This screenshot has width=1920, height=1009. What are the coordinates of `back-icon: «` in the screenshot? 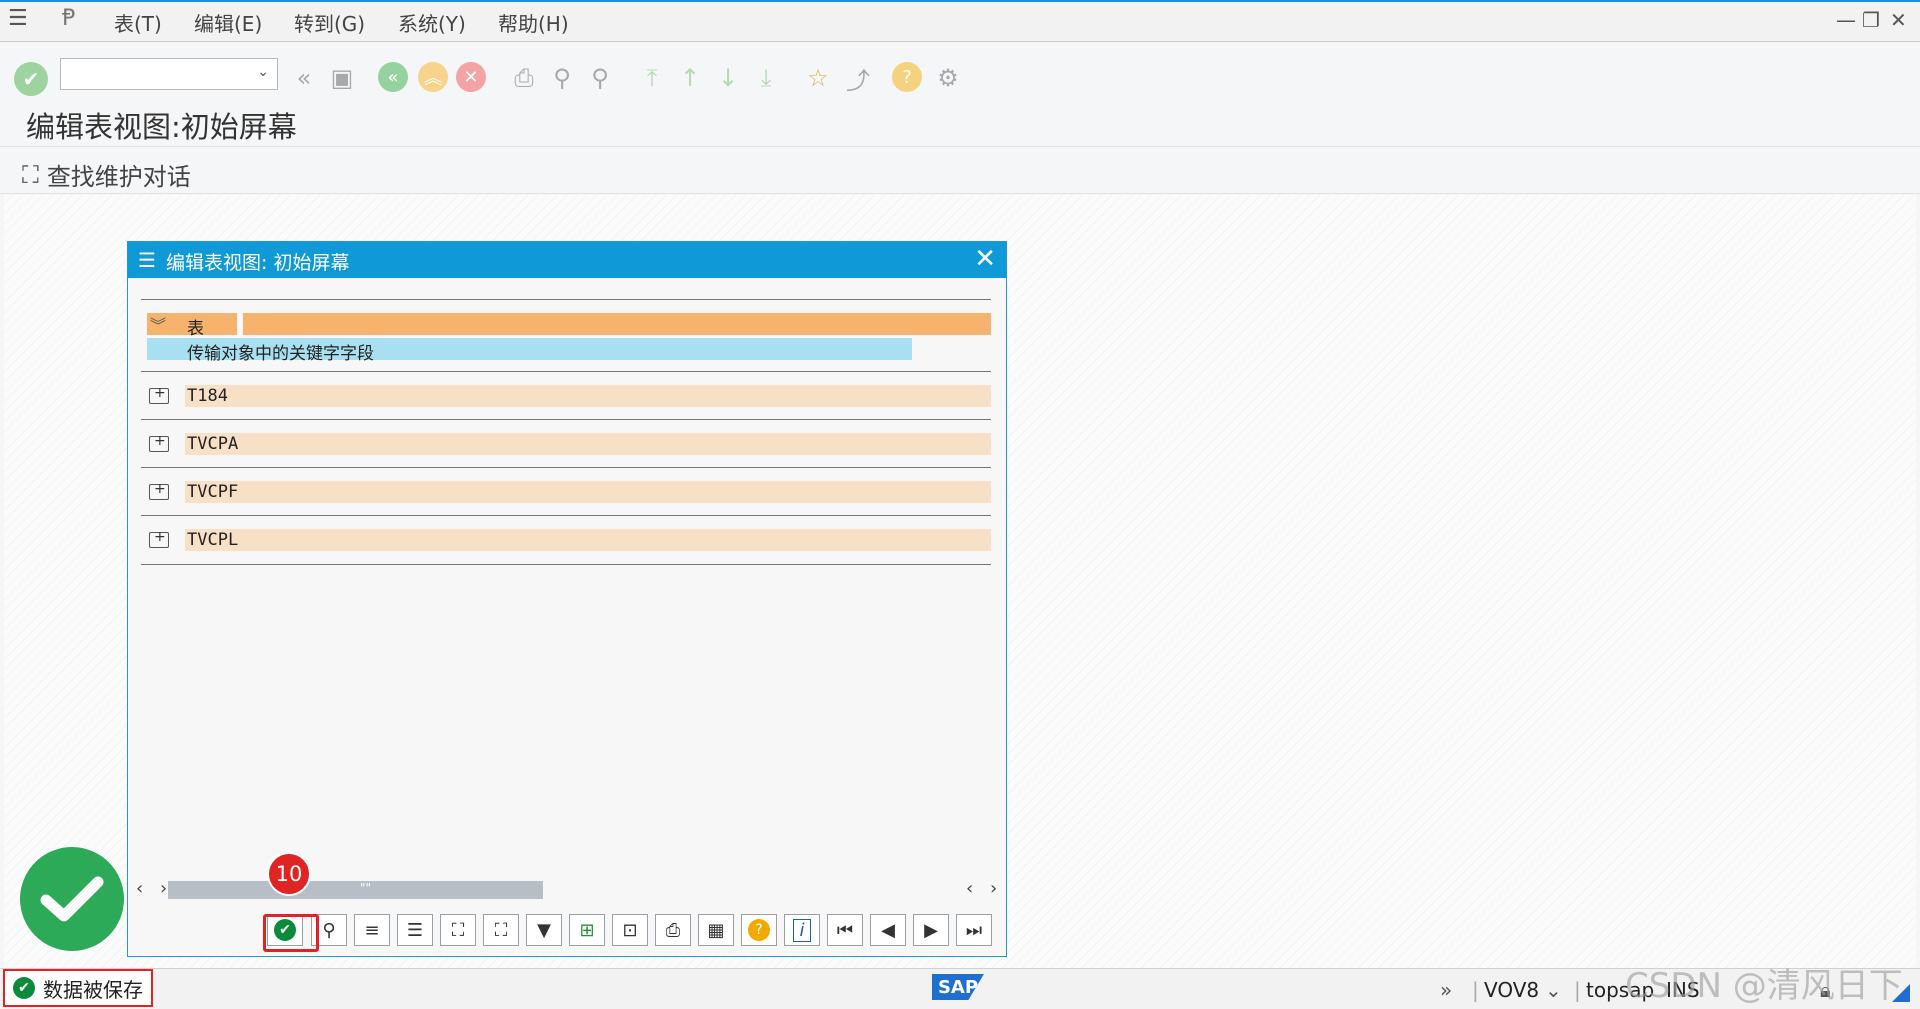 It's located at (393, 77).